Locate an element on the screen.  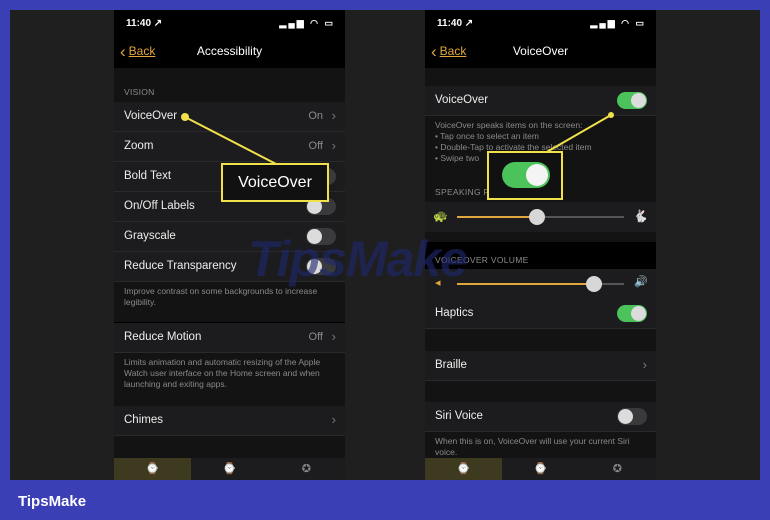
toggle-zoom-callout is located at coordinates (525, 175).